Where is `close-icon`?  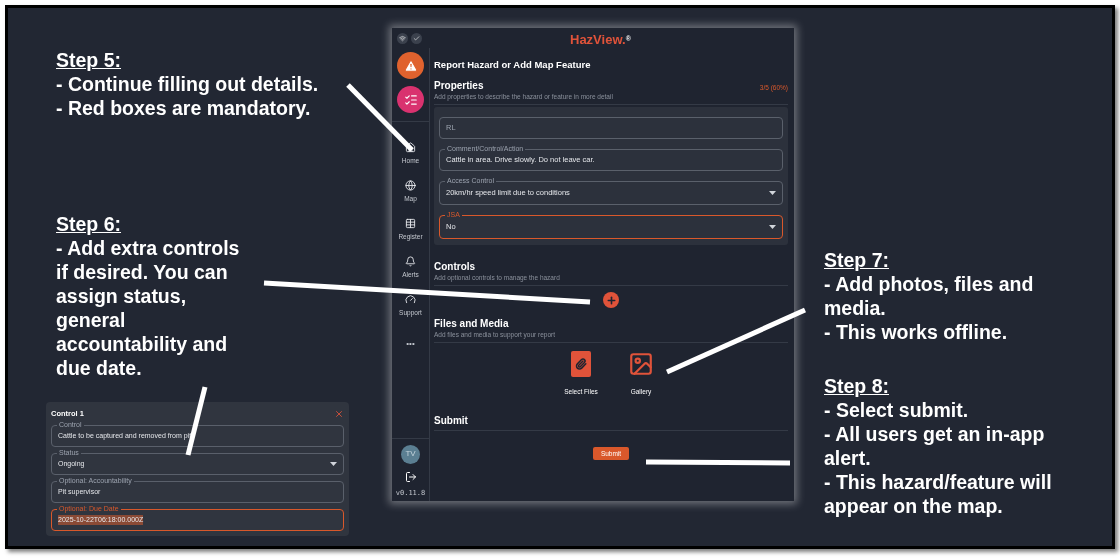
close-icon is located at coordinates (339, 413).